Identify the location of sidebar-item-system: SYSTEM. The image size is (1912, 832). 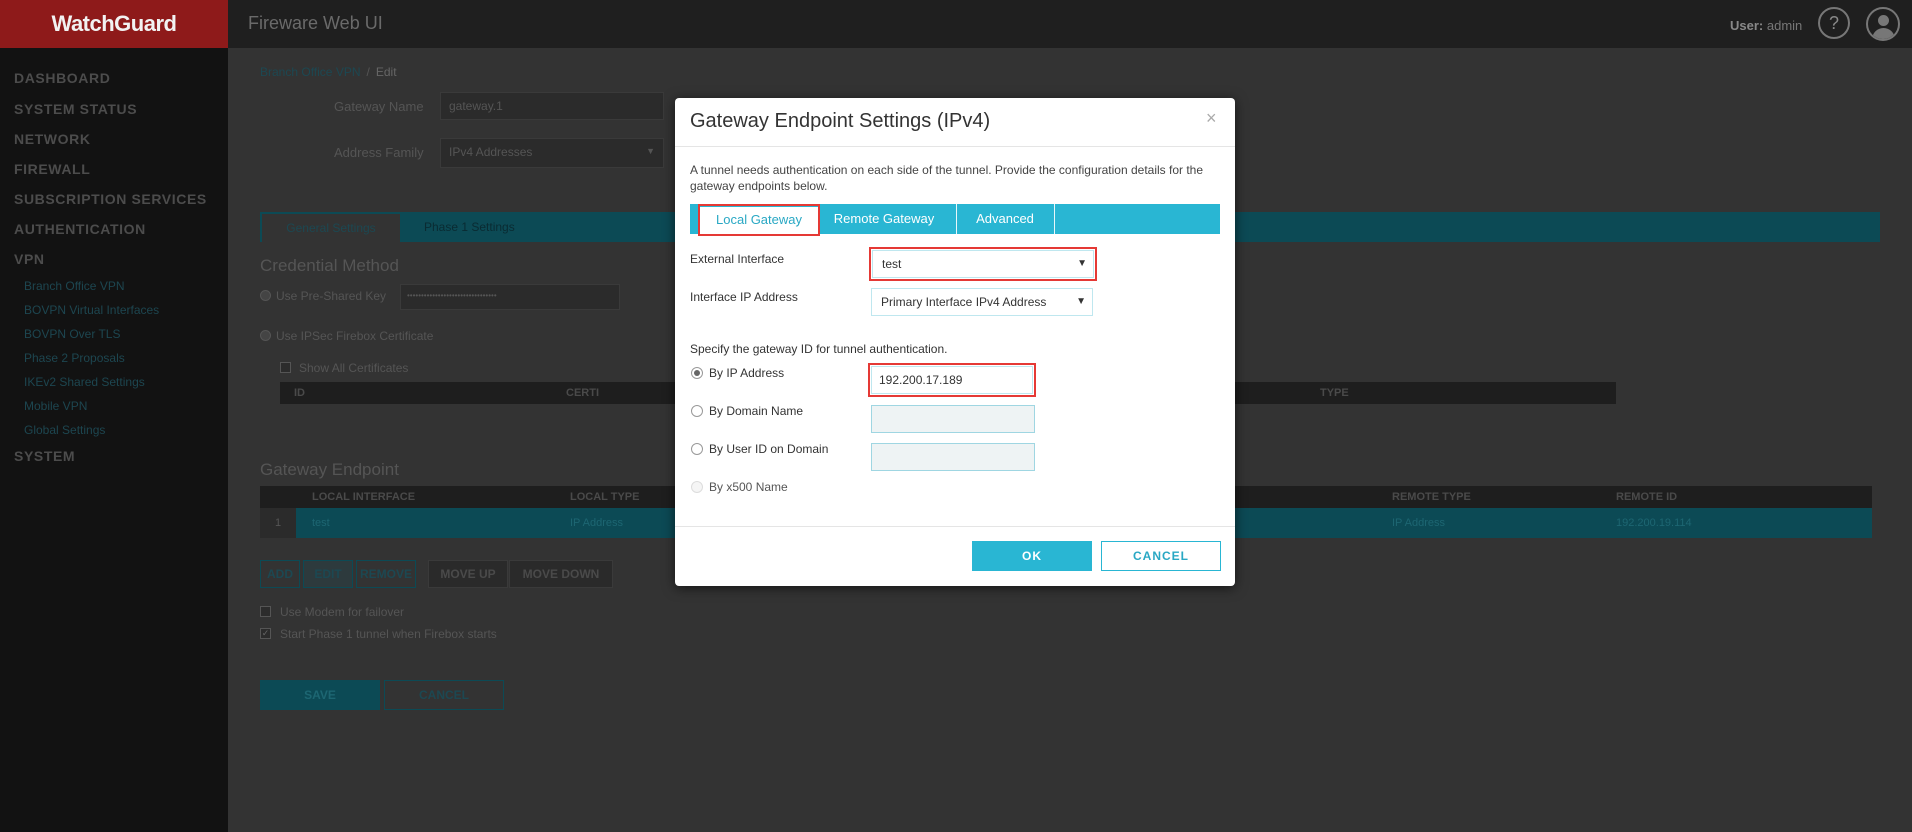
(44, 456).